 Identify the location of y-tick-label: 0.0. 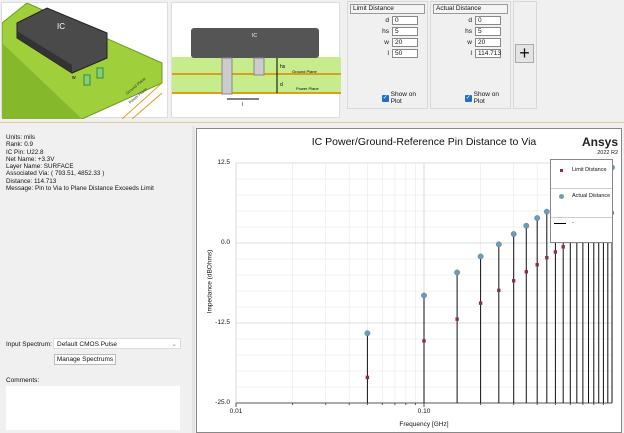
(225, 242).